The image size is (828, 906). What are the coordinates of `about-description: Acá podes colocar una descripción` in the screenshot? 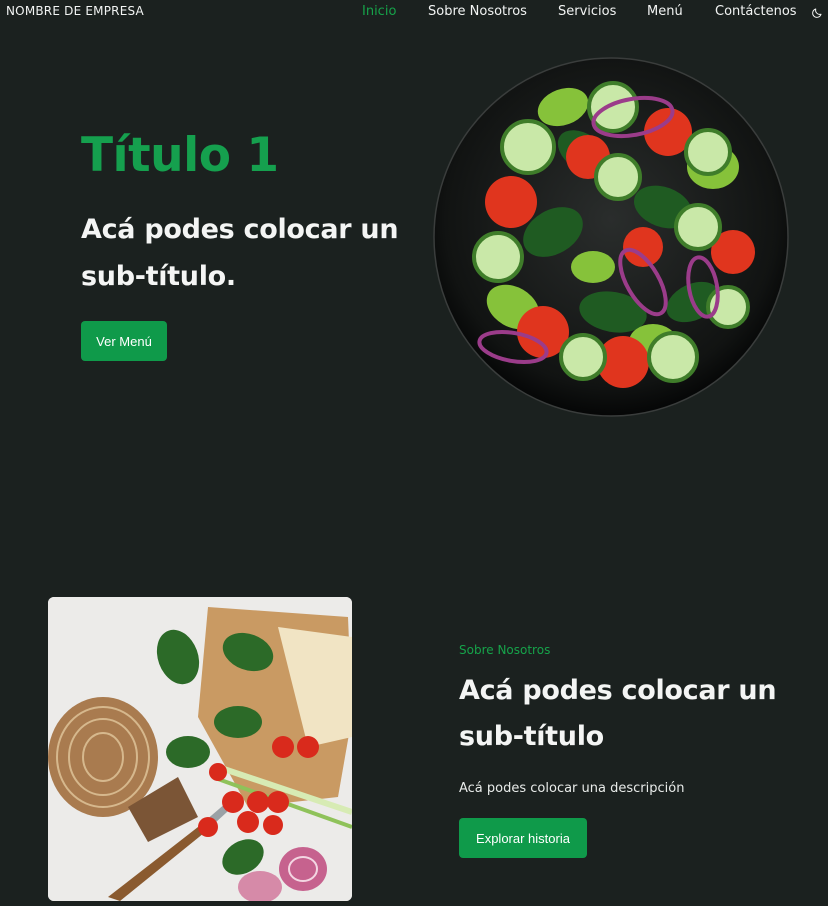 It's located at (572, 788).